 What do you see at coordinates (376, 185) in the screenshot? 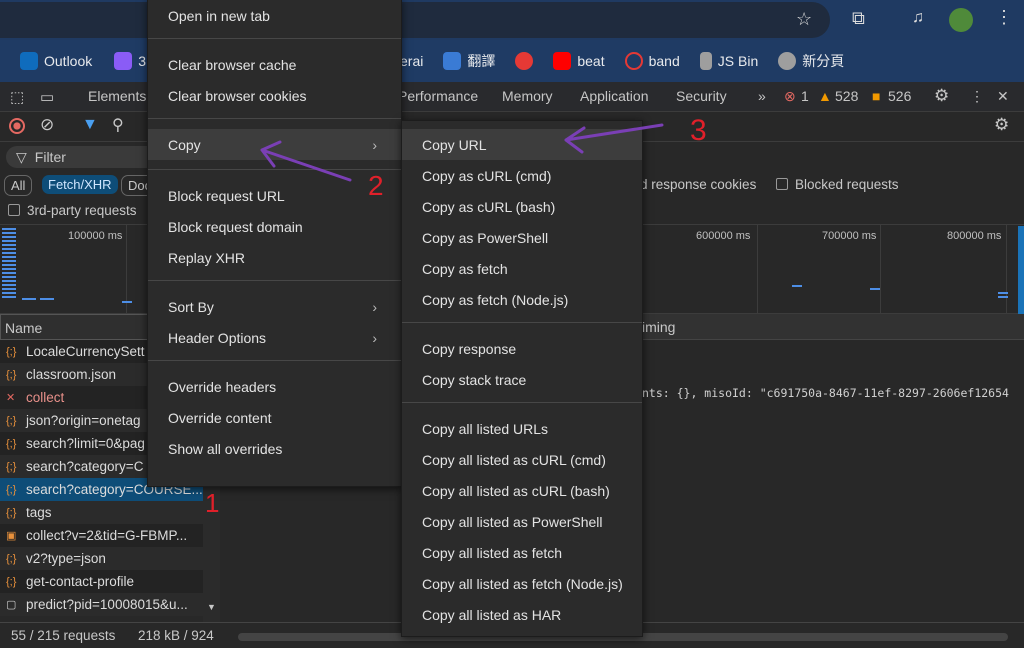
I see `annotation-2: 2` at bounding box center [376, 185].